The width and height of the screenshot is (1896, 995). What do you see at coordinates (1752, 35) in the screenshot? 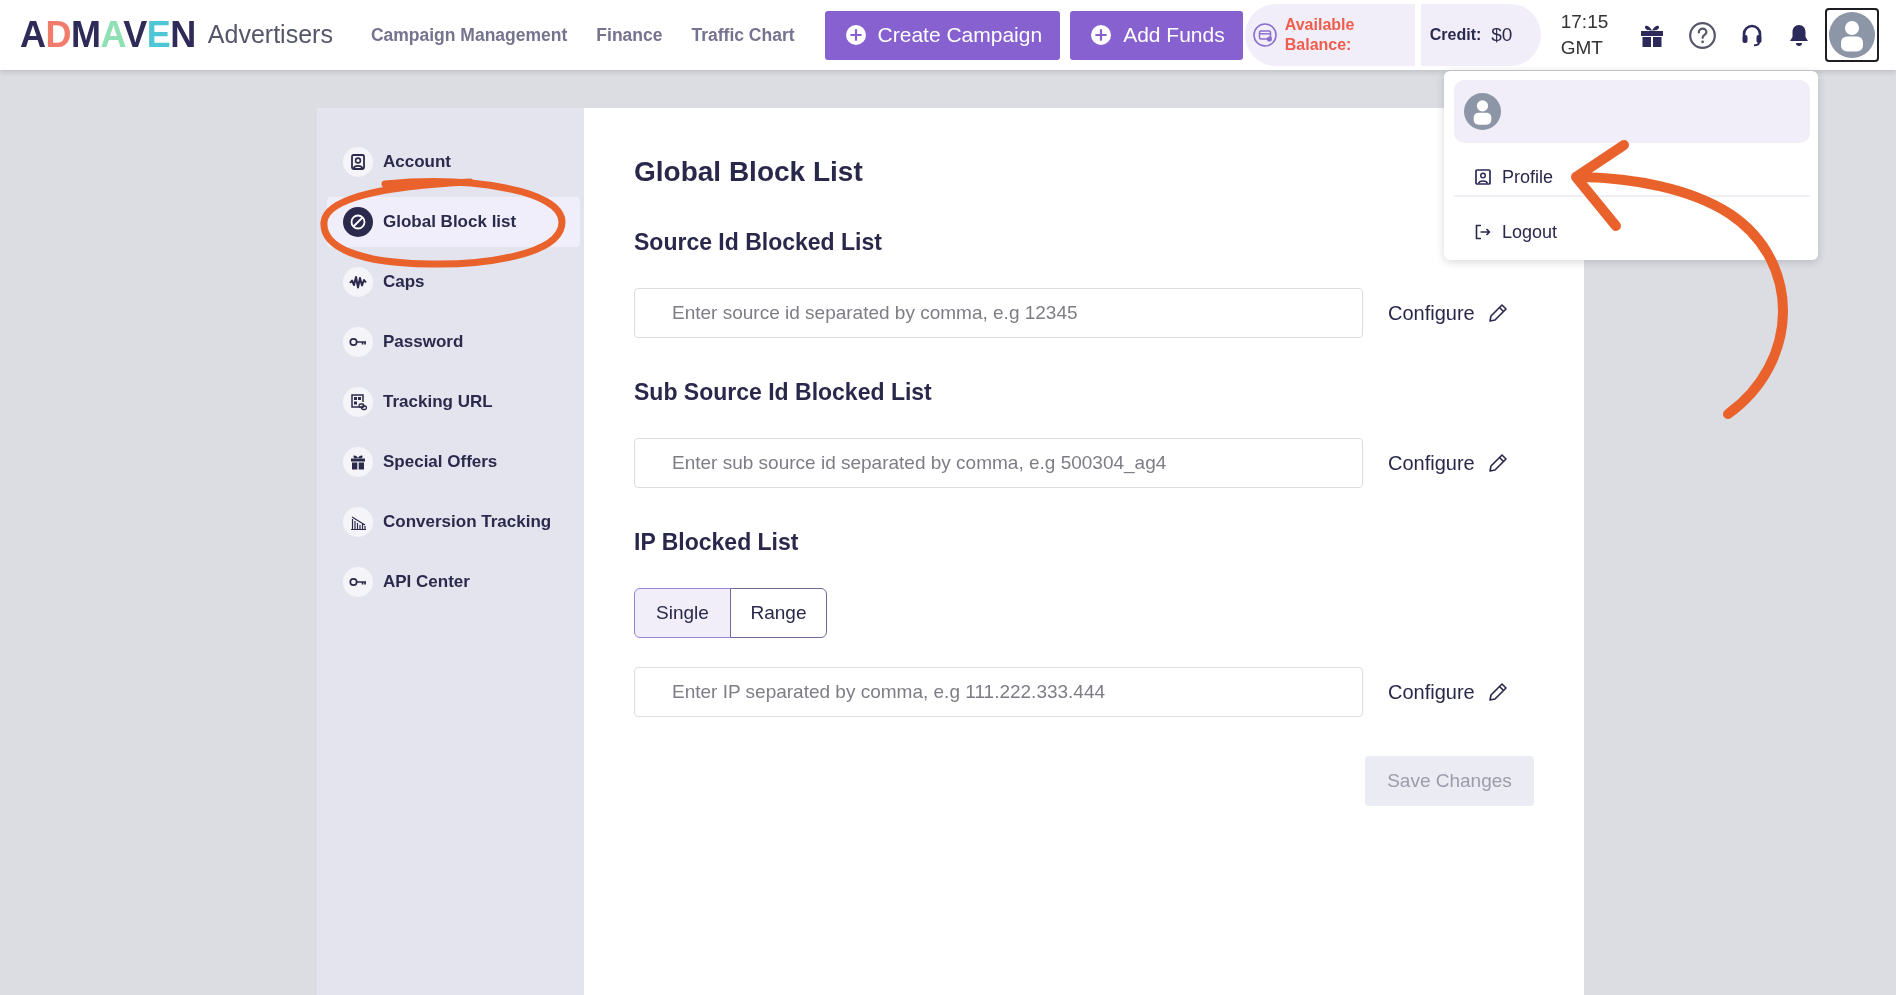
I see `headset-icon` at bounding box center [1752, 35].